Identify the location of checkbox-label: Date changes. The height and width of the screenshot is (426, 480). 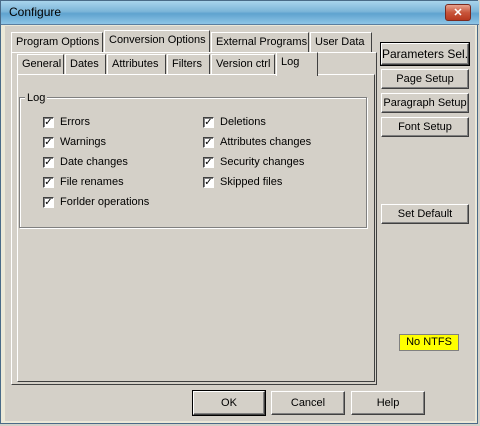
(94, 162).